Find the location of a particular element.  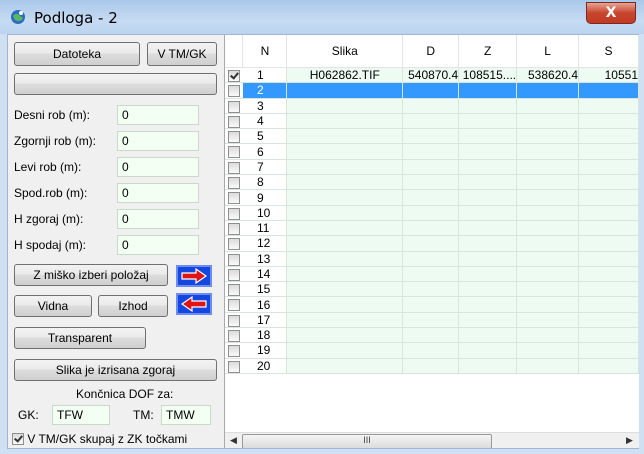

blank-button is located at coordinates (115, 84).